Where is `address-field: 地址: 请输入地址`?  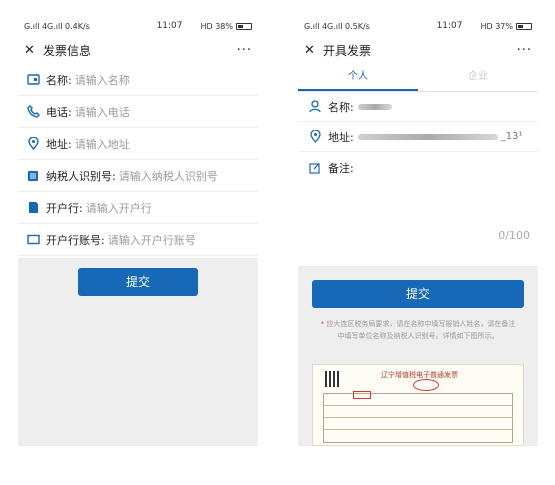
address-field: 地址: 请输入地址 is located at coordinates (138, 144).